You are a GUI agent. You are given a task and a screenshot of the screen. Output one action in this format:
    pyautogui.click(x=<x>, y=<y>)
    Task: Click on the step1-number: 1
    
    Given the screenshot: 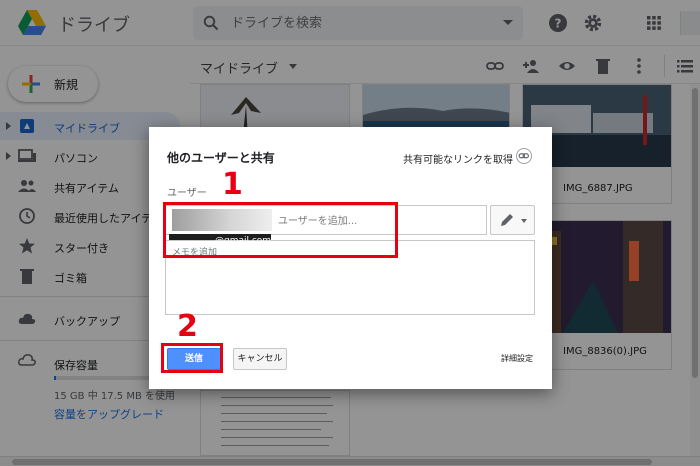 What is the action you would take?
    pyautogui.click(x=232, y=184)
    